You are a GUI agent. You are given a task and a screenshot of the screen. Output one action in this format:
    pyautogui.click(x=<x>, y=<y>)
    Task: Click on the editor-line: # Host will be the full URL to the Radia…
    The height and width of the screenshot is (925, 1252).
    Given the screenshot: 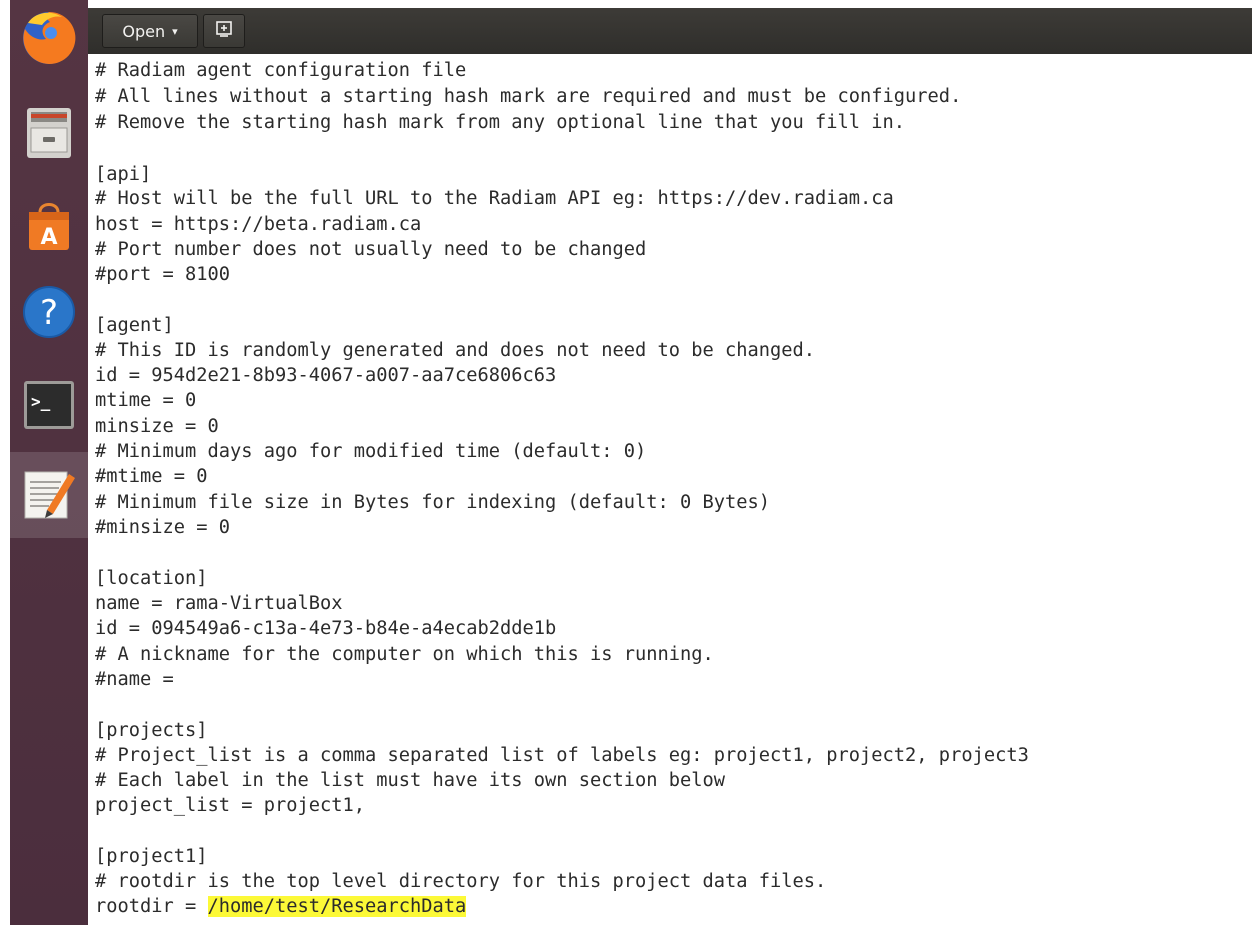 What is the action you would take?
    pyautogui.click(x=494, y=198)
    